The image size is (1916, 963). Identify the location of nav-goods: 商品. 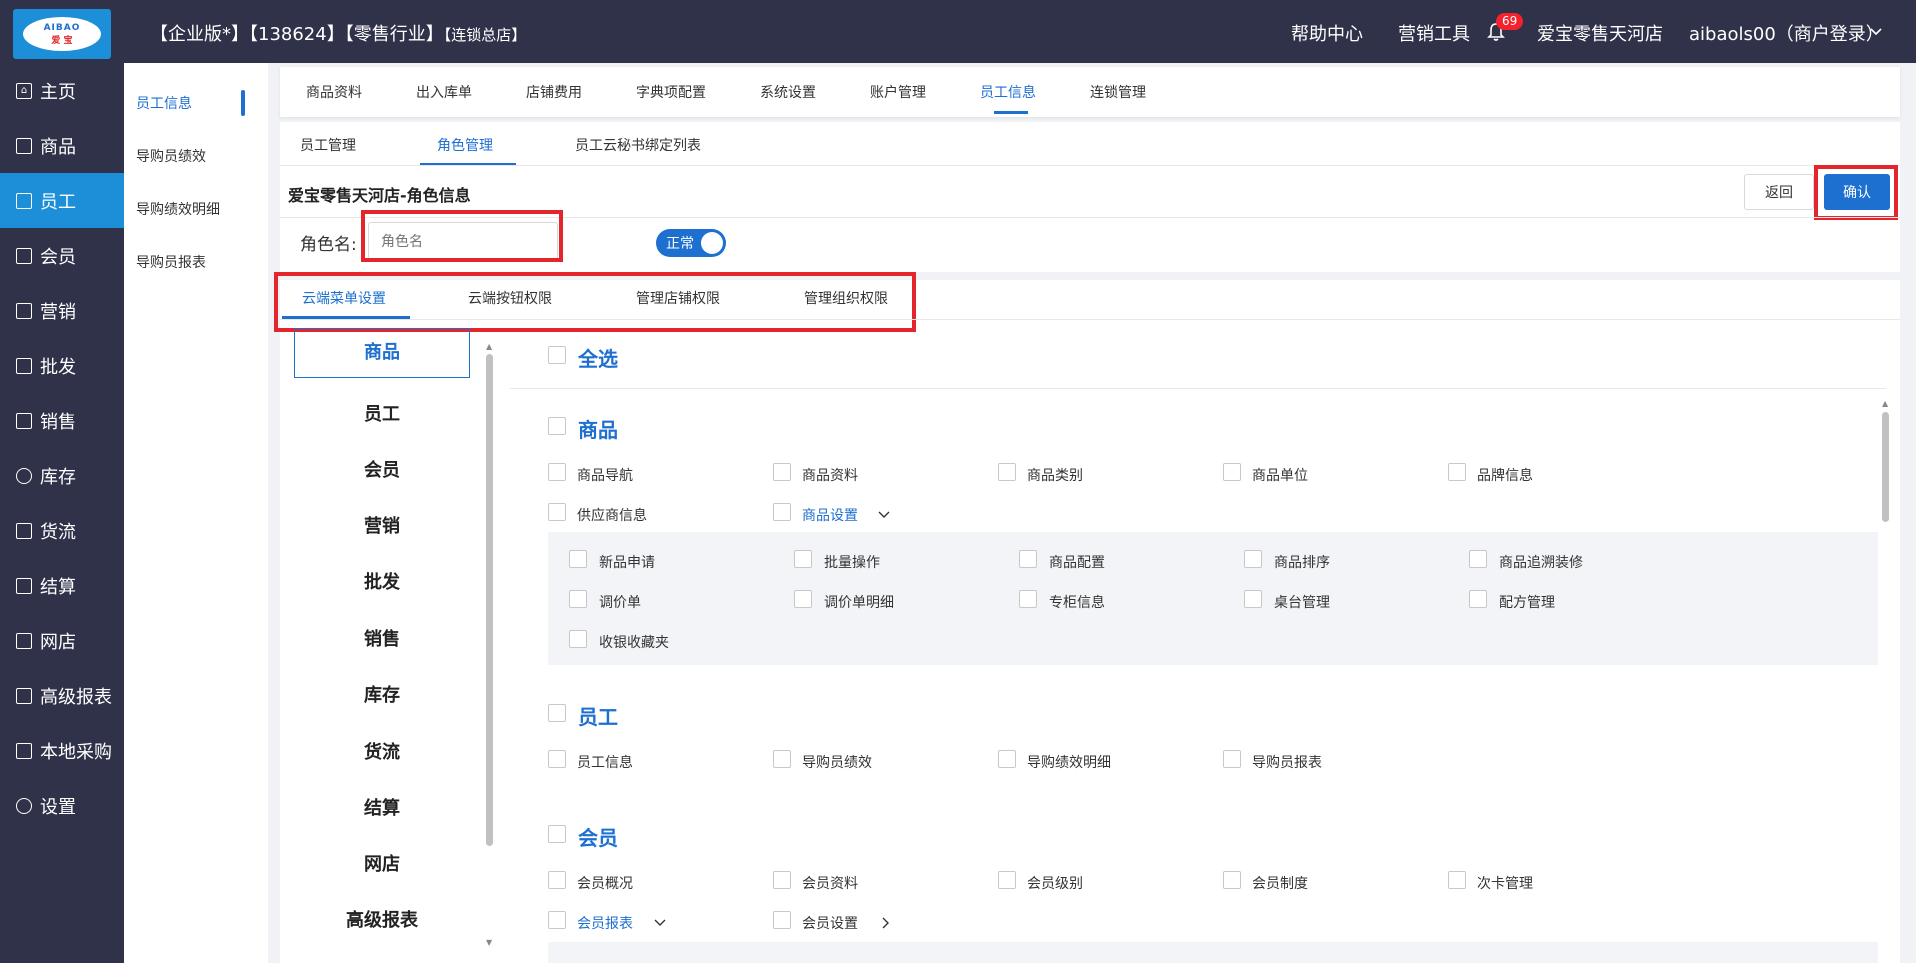
(62, 145).